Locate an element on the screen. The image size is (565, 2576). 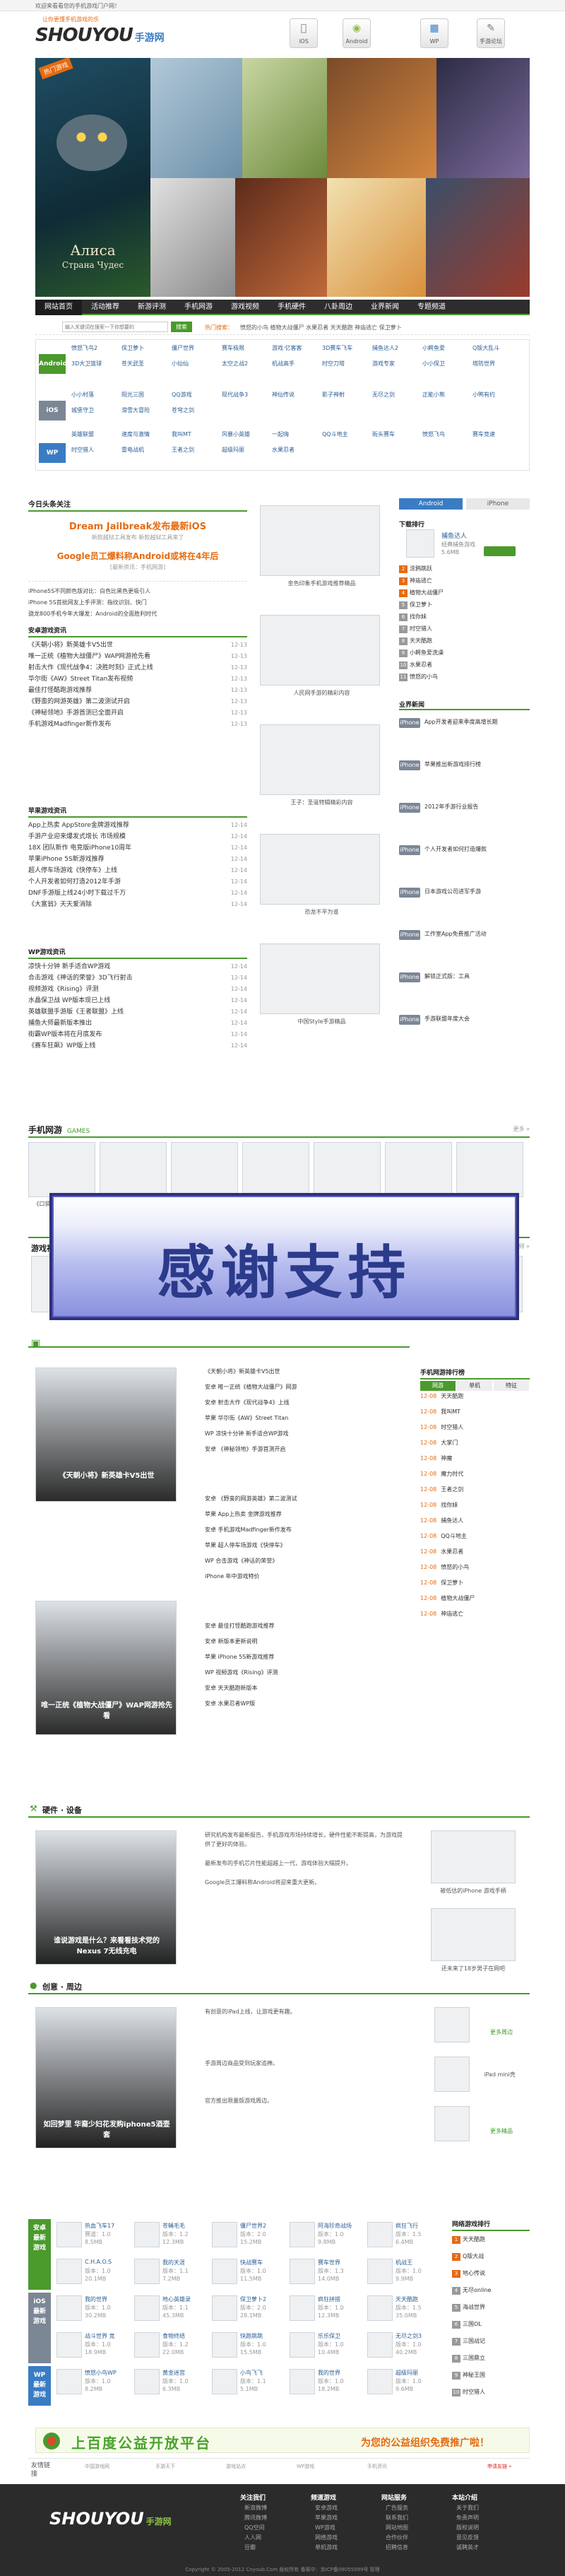
single-rank-item: 9 神秘王国 is located at coordinates (491, 2375).